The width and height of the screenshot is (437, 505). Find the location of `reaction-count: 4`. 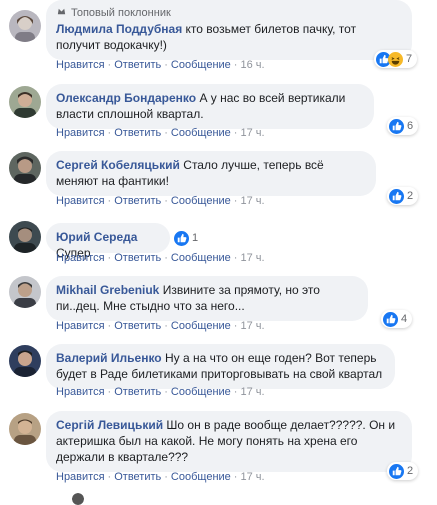

reaction-count: 4 is located at coordinates (404, 319).